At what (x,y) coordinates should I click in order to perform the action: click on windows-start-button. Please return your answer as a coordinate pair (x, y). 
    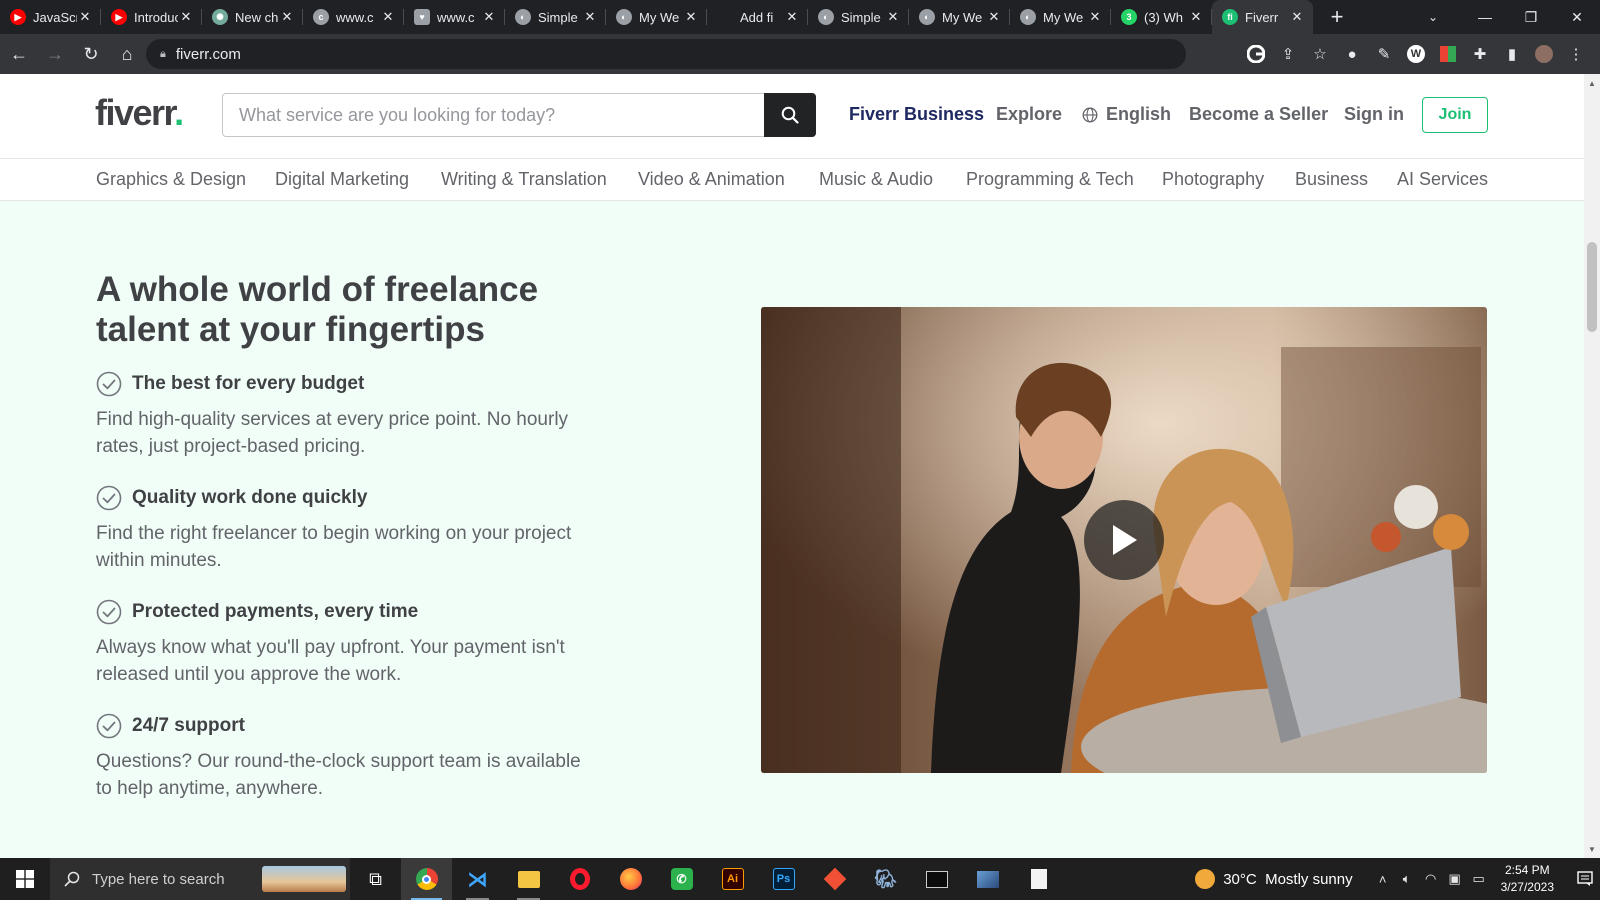
    Looking at the image, I should click on (25, 879).